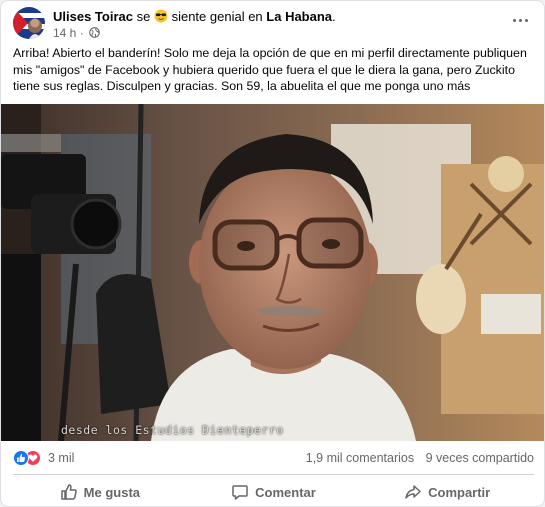 Image resolution: width=545 pixels, height=507 pixels. I want to click on comments-count: 1,9 mil comentarios, so click(360, 458).